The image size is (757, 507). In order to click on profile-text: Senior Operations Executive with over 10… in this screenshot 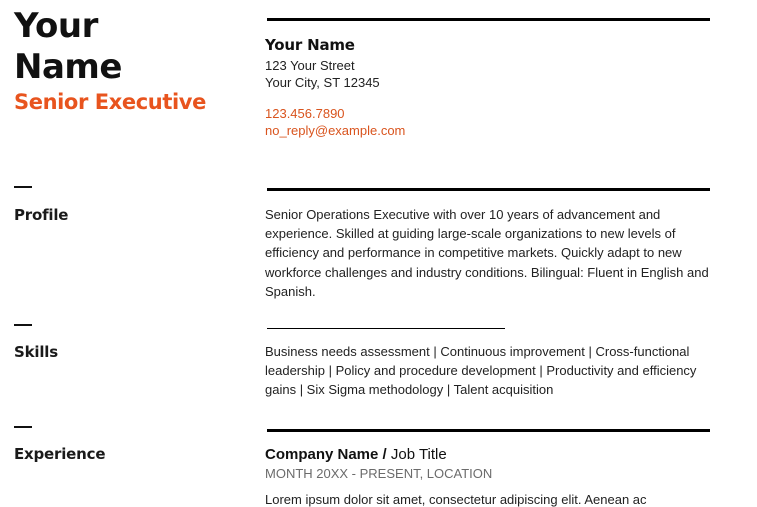, I will do `click(487, 253)`.